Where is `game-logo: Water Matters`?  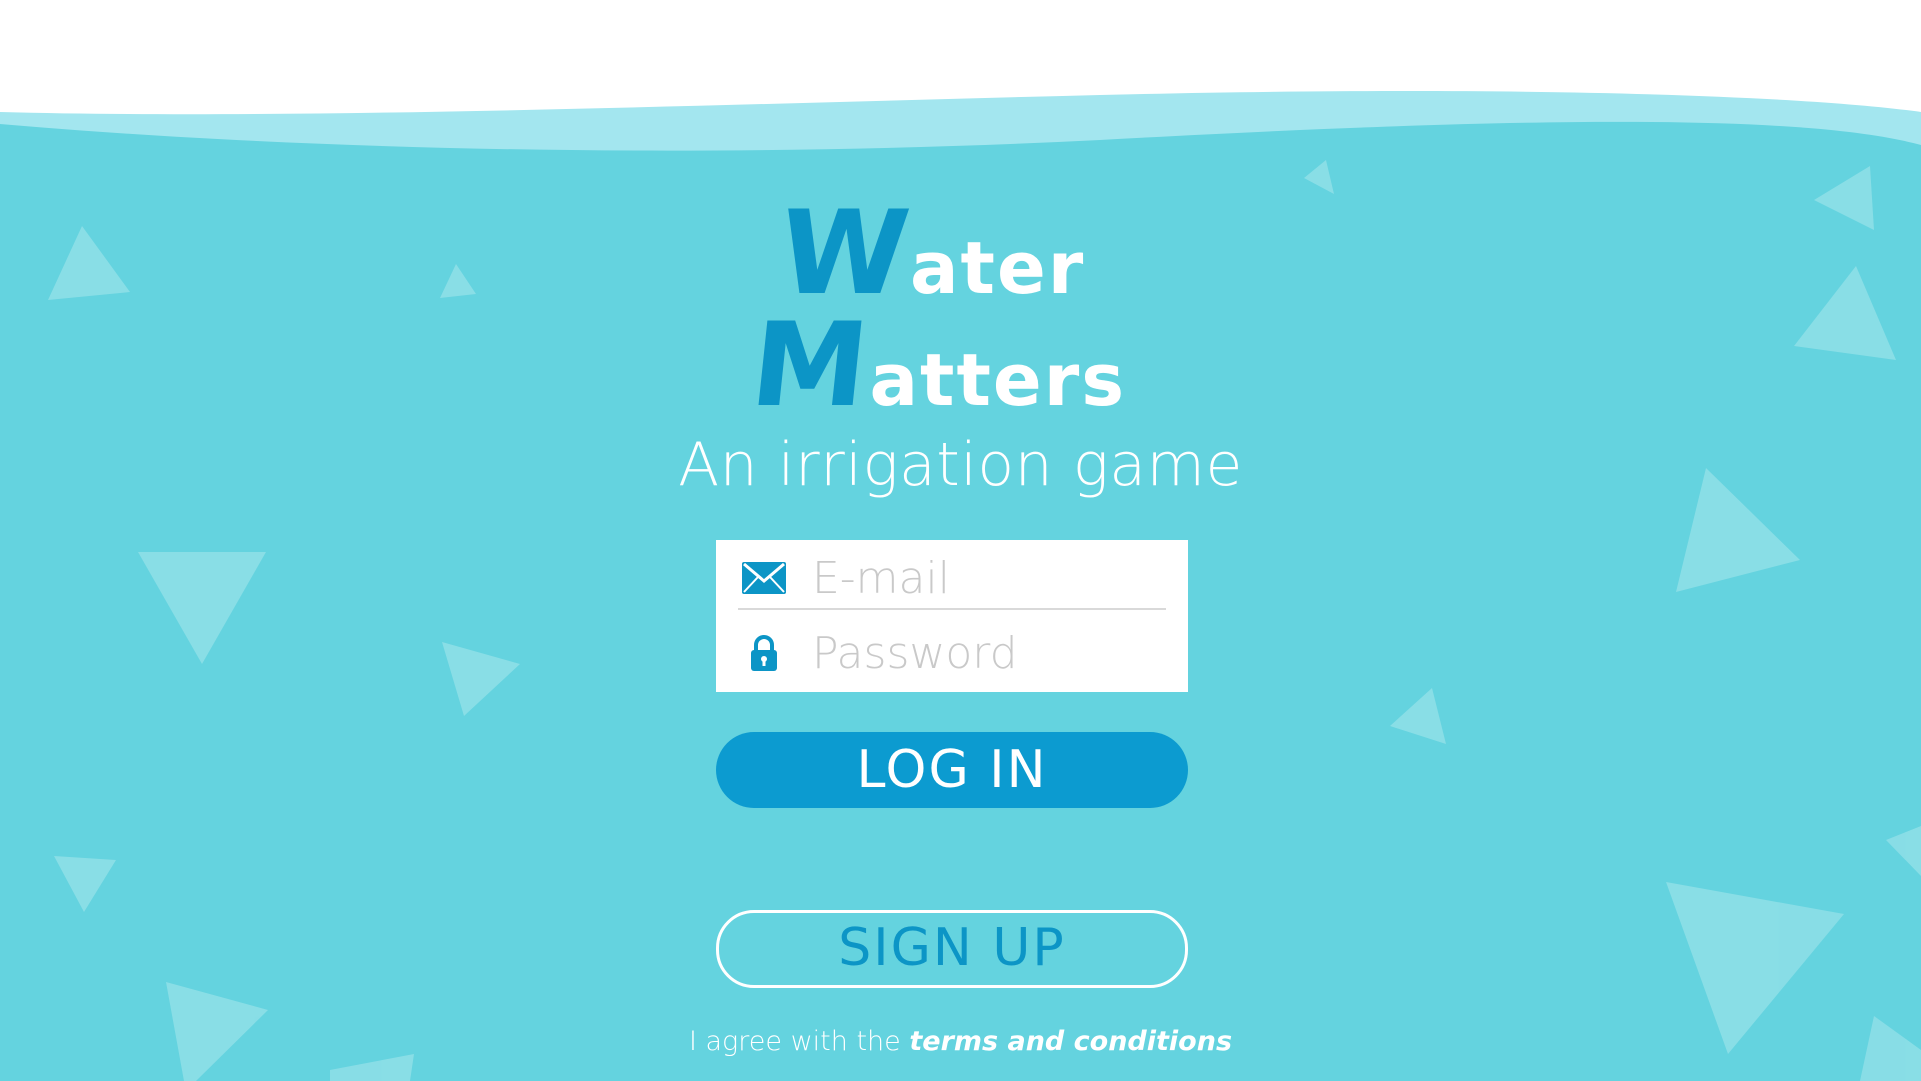 game-logo: Water Matters is located at coordinates (960, 309).